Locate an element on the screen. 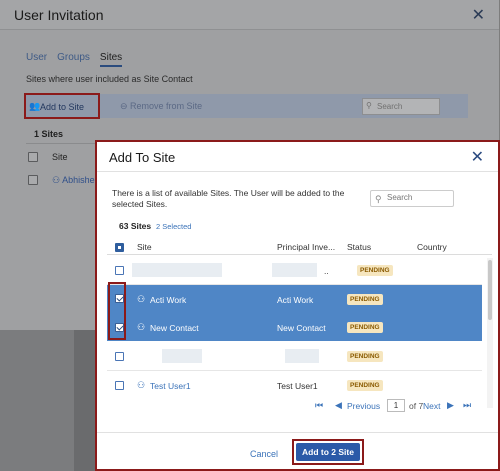  next-page-button: Next is located at coordinates (431, 406).